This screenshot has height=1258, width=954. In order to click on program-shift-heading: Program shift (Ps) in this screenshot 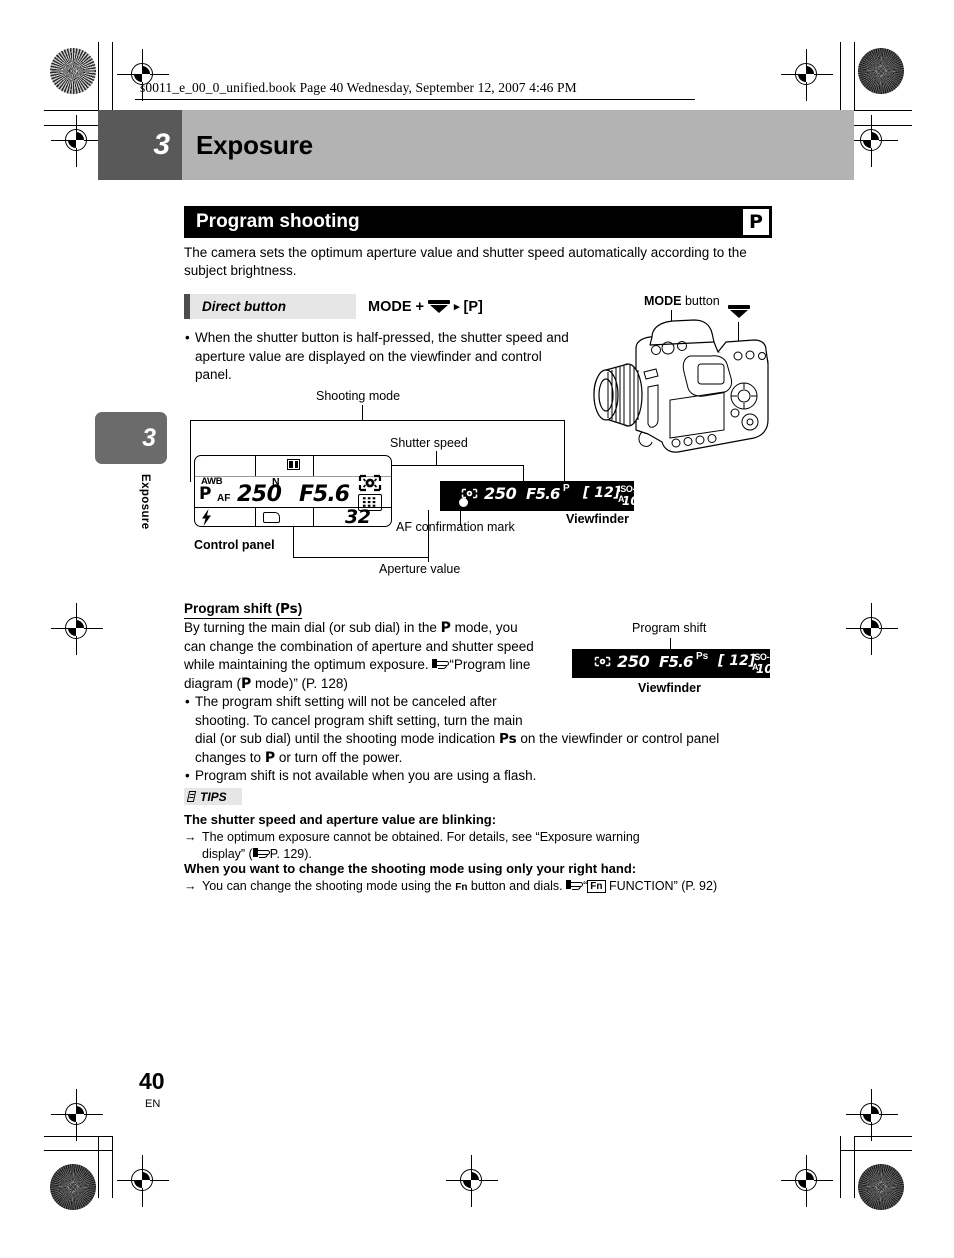, I will do `click(243, 610)`.